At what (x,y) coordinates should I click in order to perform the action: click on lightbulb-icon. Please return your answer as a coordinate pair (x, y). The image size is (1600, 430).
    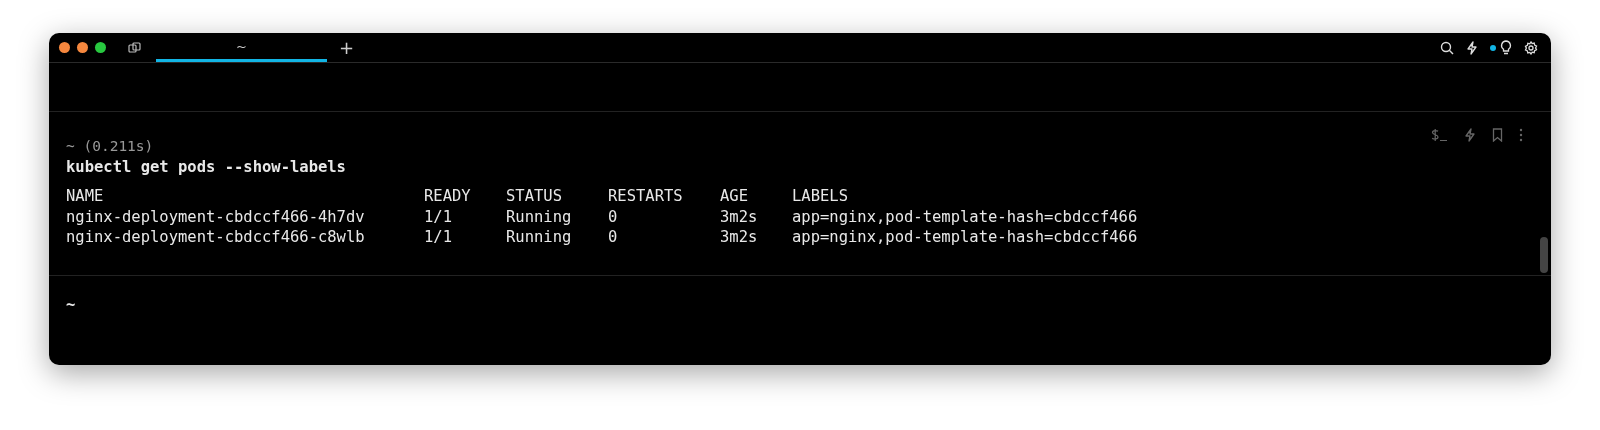
    Looking at the image, I should click on (1506, 47).